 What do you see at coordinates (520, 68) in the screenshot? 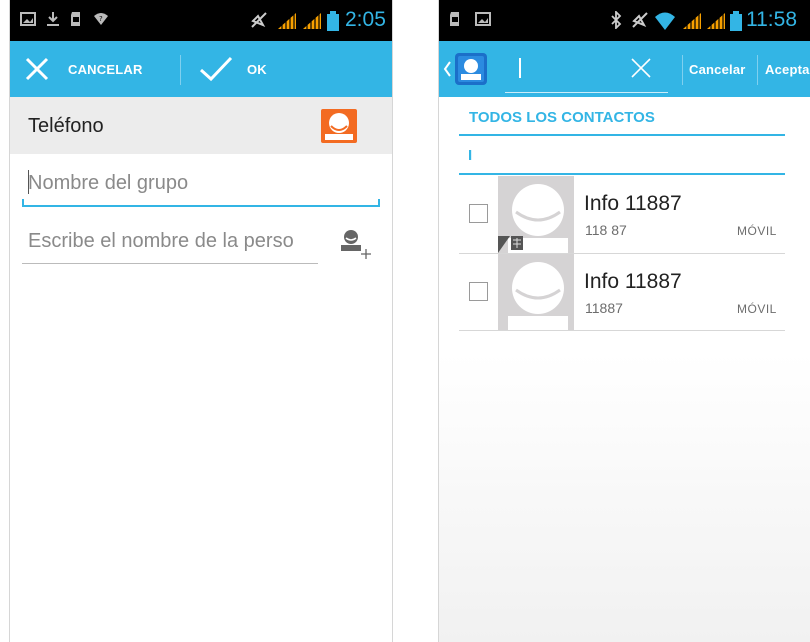
I see `search-text-cursor` at bounding box center [520, 68].